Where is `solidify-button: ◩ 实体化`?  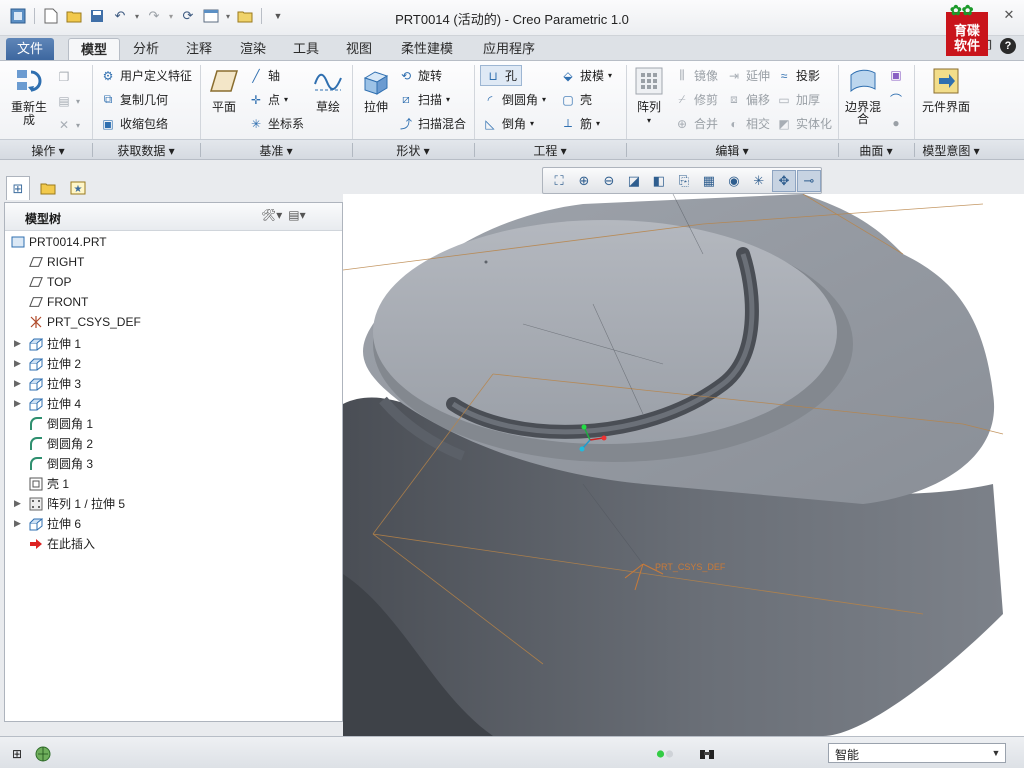 solidify-button: ◩ 实体化 is located at coordinates (804, 123).